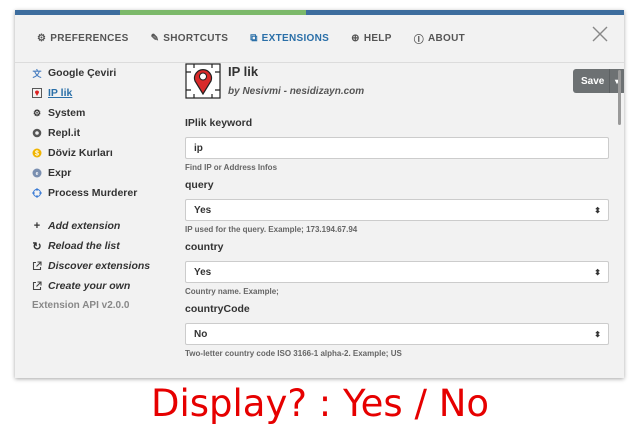  What do you see at coordinates (89, 286) in the screenshot?
I see `sidebar-action-label: Create your own` at bounding box center [89, 286].